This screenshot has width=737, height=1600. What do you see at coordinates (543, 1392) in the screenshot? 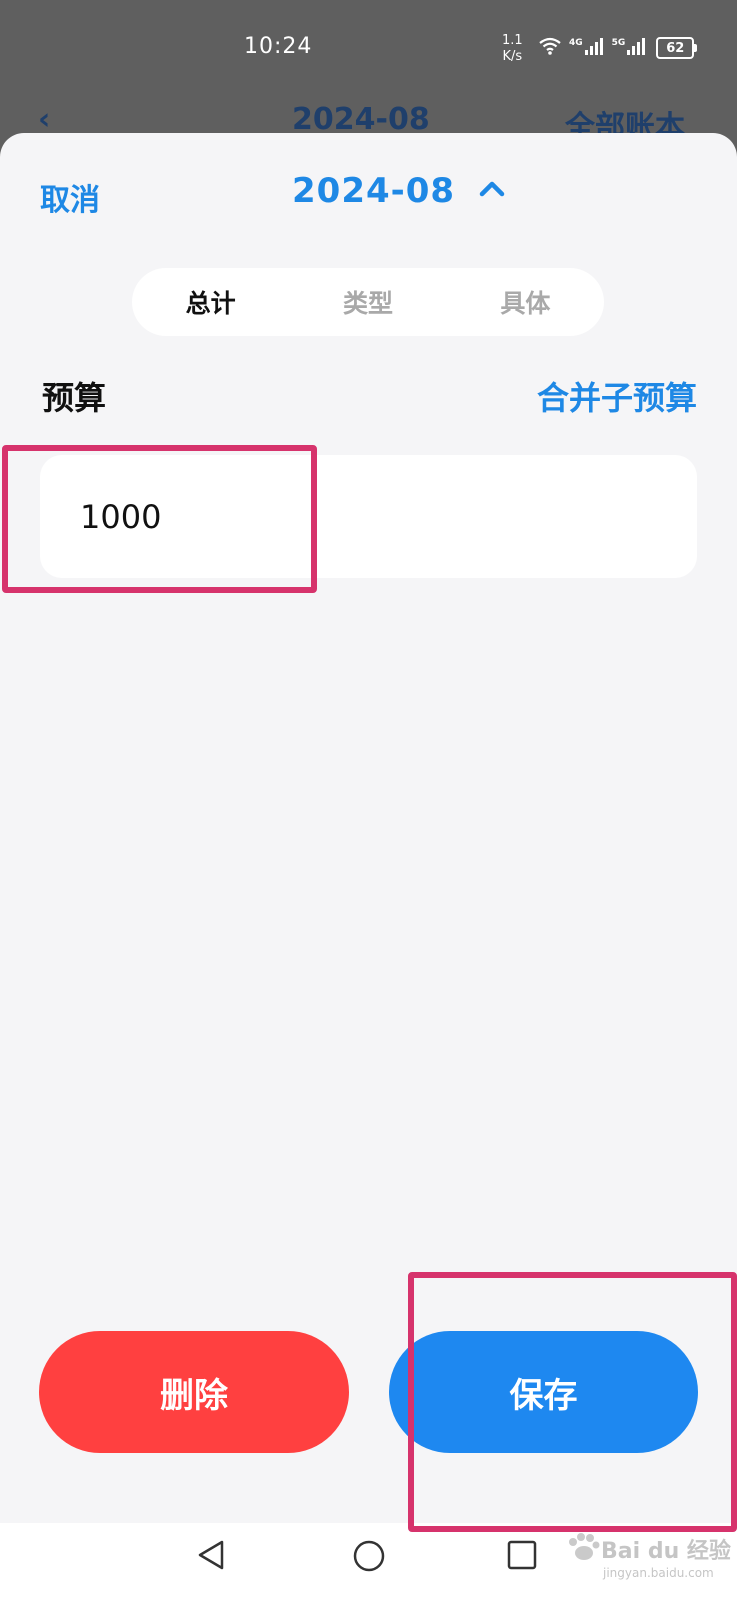
I see `save-button: 保存` at bounding box center [543, 1392].